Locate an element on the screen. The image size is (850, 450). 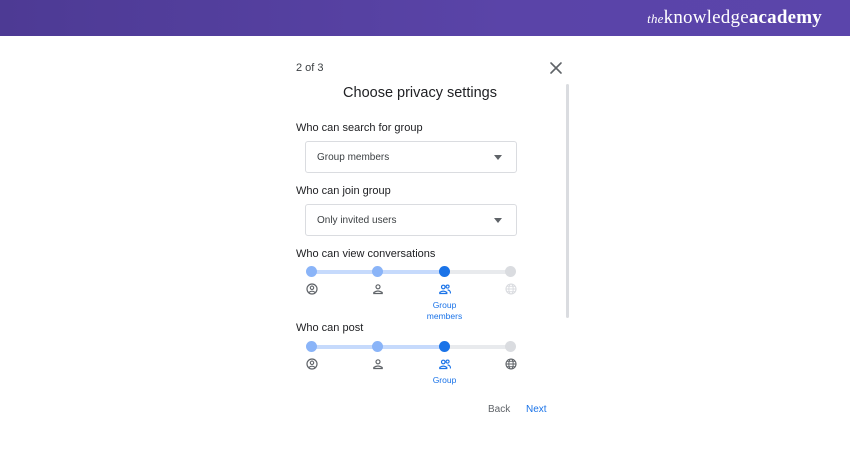
join-select: Only invited users is located at coordinates (411, 220).